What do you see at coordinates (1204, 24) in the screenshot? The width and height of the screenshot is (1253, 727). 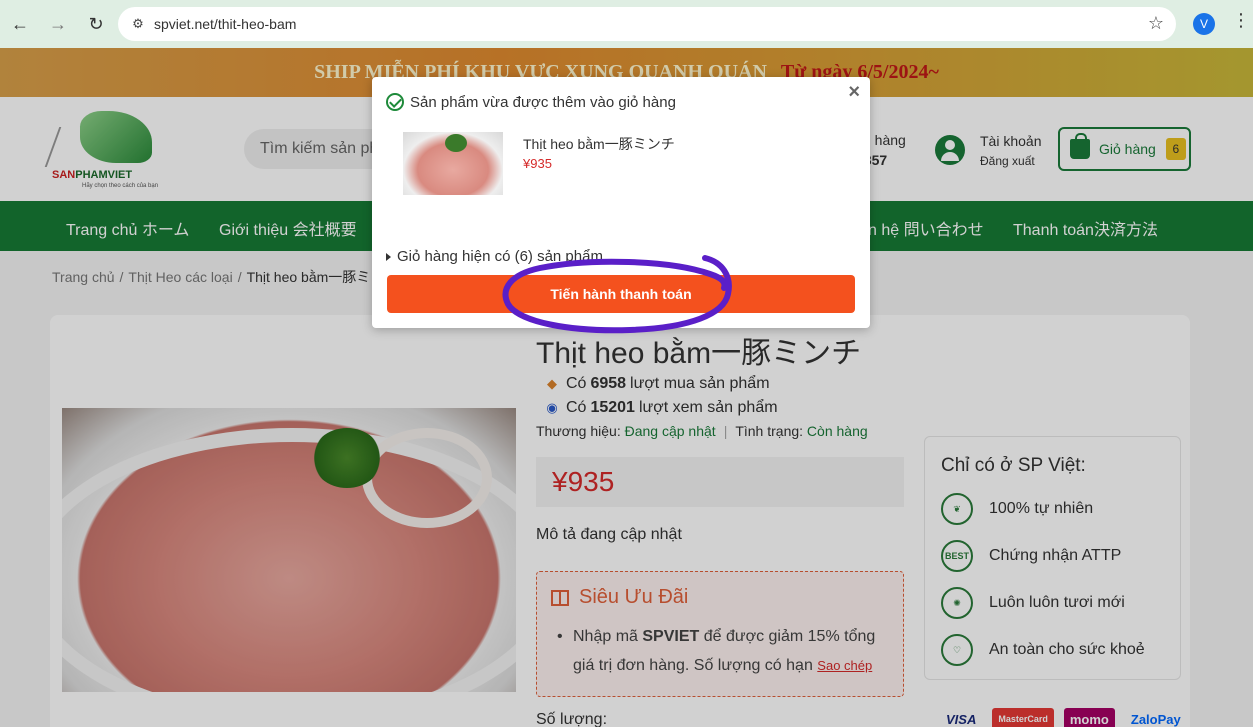 I see `profile-avatar: V` at bounding box center [1204, 24].